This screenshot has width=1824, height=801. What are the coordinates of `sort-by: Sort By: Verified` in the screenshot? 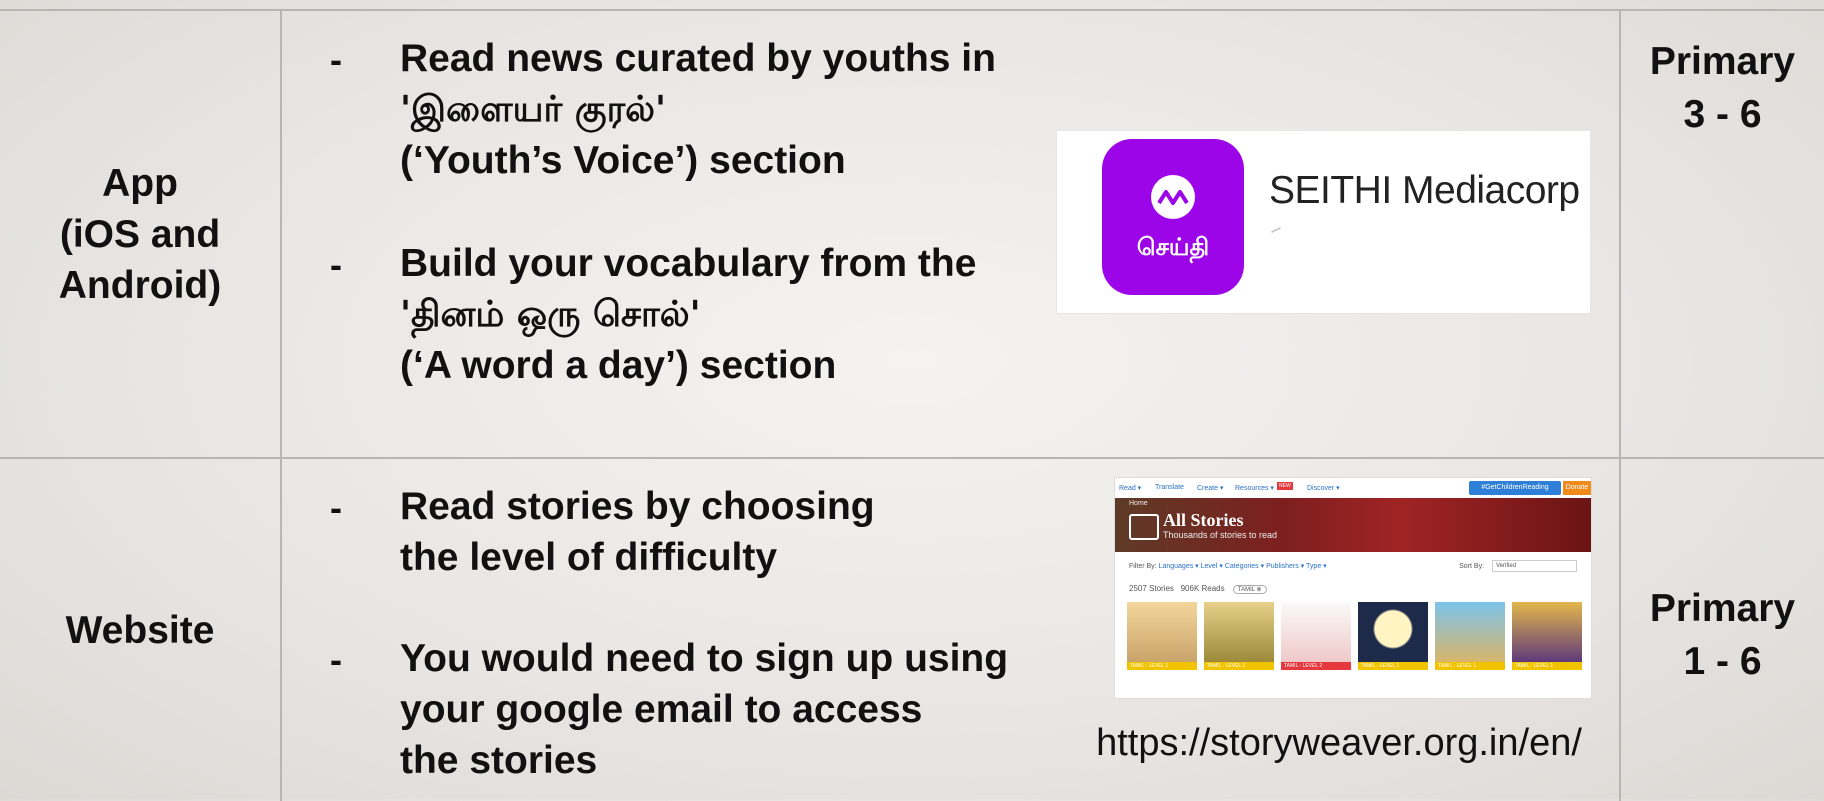 It's located at (1518, 566).